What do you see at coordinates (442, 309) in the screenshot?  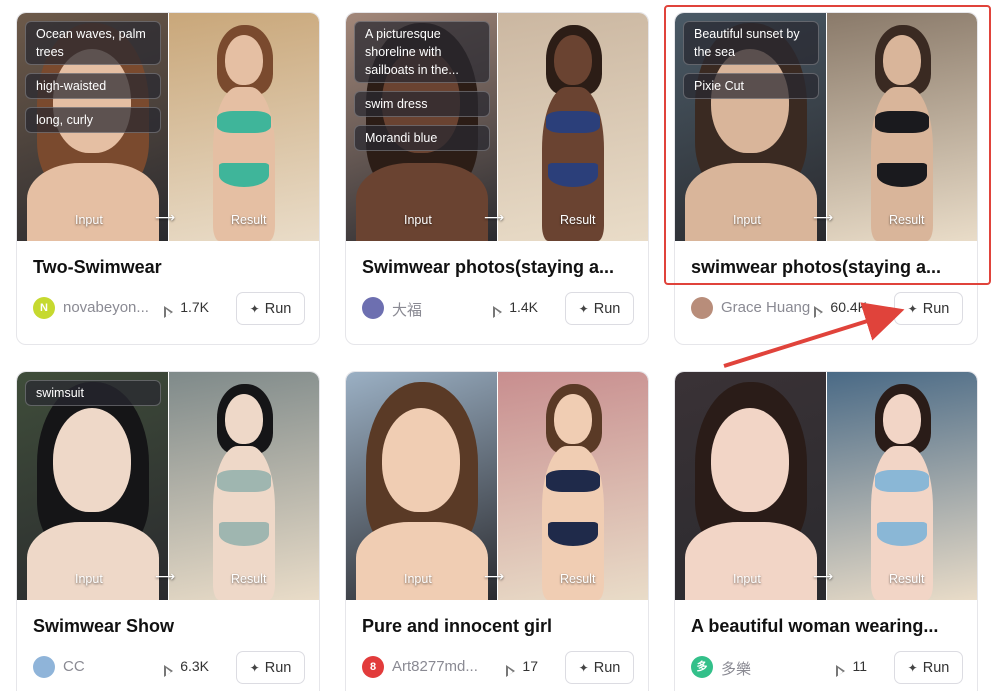 I see `author-name: 大福` at bounding box center [442, 309].